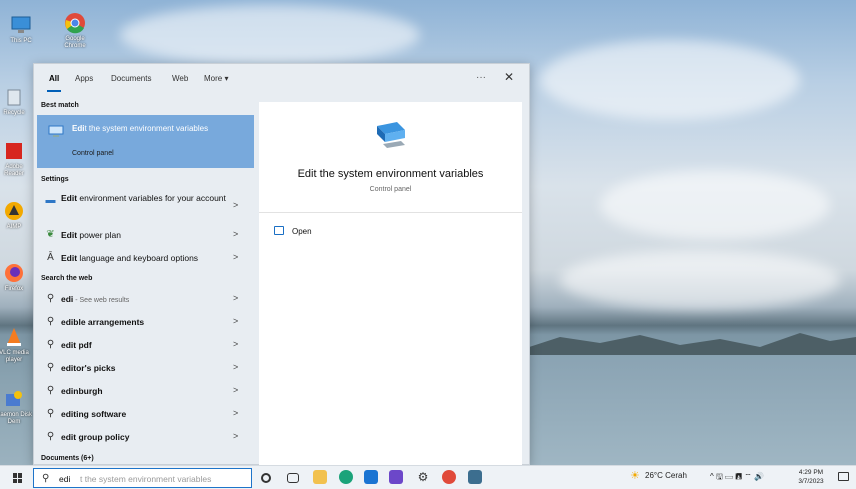 The width and height of the screenshot is (856, 489). Describe the element at coordinates (635, 476) in the screenshot. I see `weather-icon: ☀` at that location.